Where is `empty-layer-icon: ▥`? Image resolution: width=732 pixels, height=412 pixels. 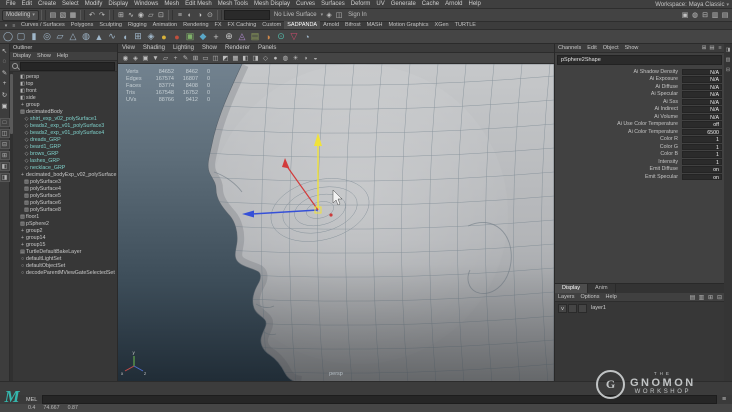
empty-layer-icon: ▥ is located at coordinates (701, 297).